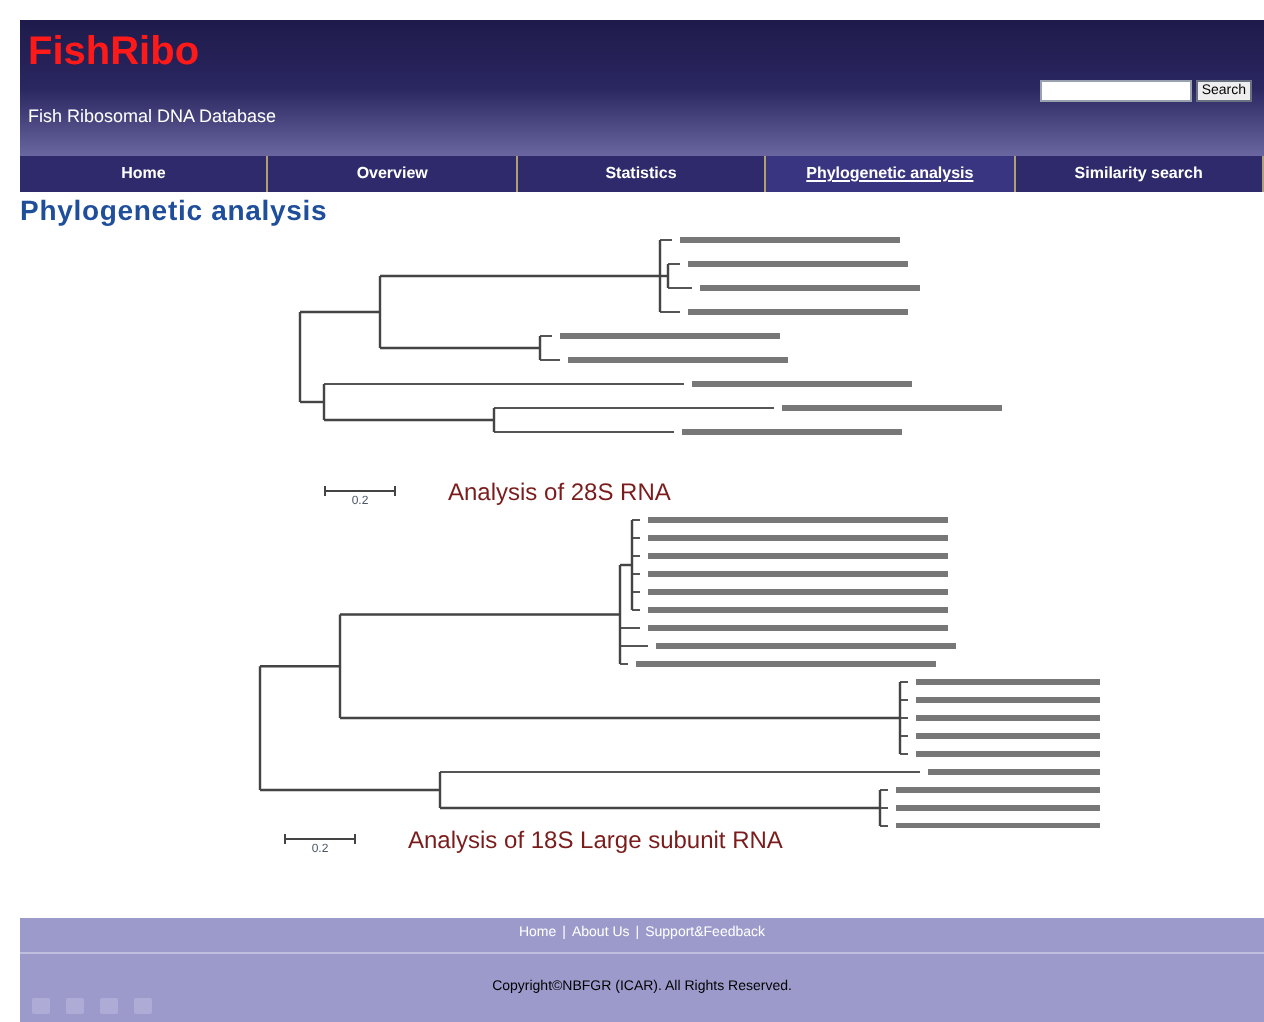 Image resolution: width=1264 pixels, height=1022 pixels. Describe the element at coordinates (595, 840) in the screenshot. I see `figure-caption: Analysis of 18S Large subunit RNA` at that location.